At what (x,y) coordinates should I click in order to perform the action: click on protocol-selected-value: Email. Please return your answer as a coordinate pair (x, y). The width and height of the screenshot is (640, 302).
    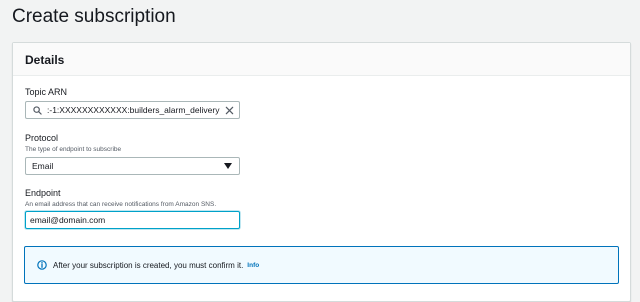
    Looking at the image, I should click on (43, 166).